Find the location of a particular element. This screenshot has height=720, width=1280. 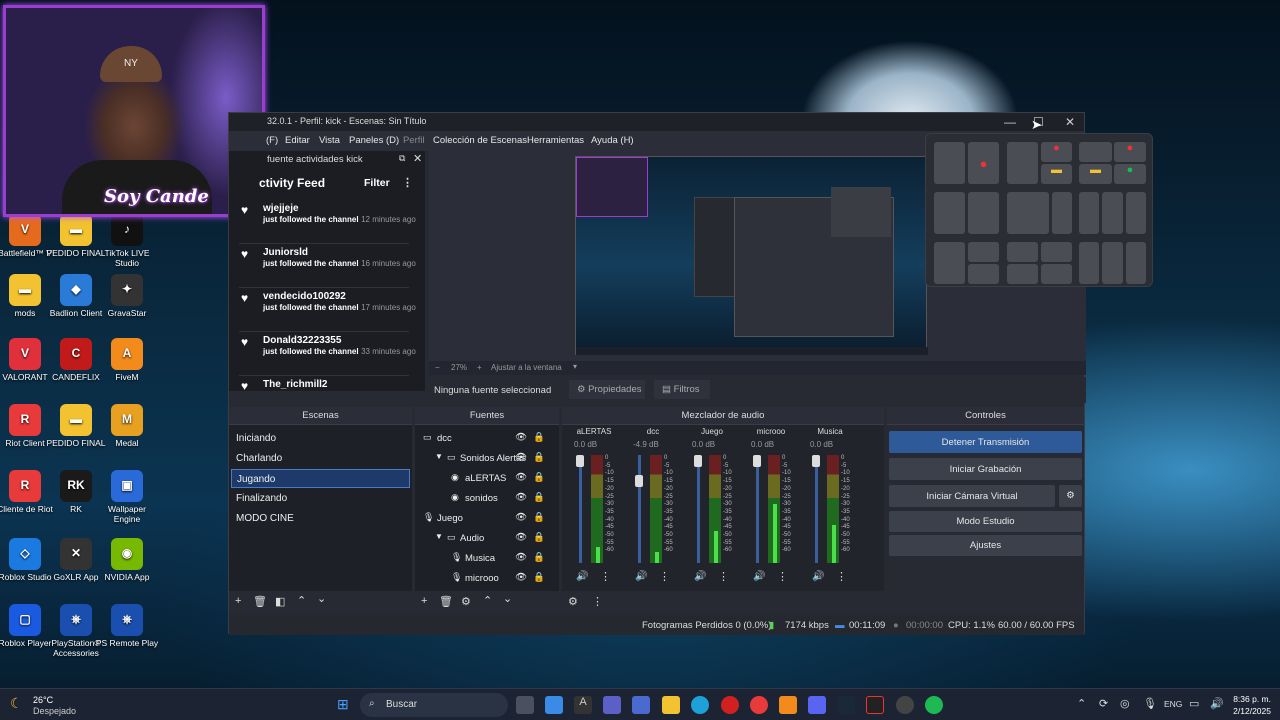

steam-icon is located at coordinates (846, 705).